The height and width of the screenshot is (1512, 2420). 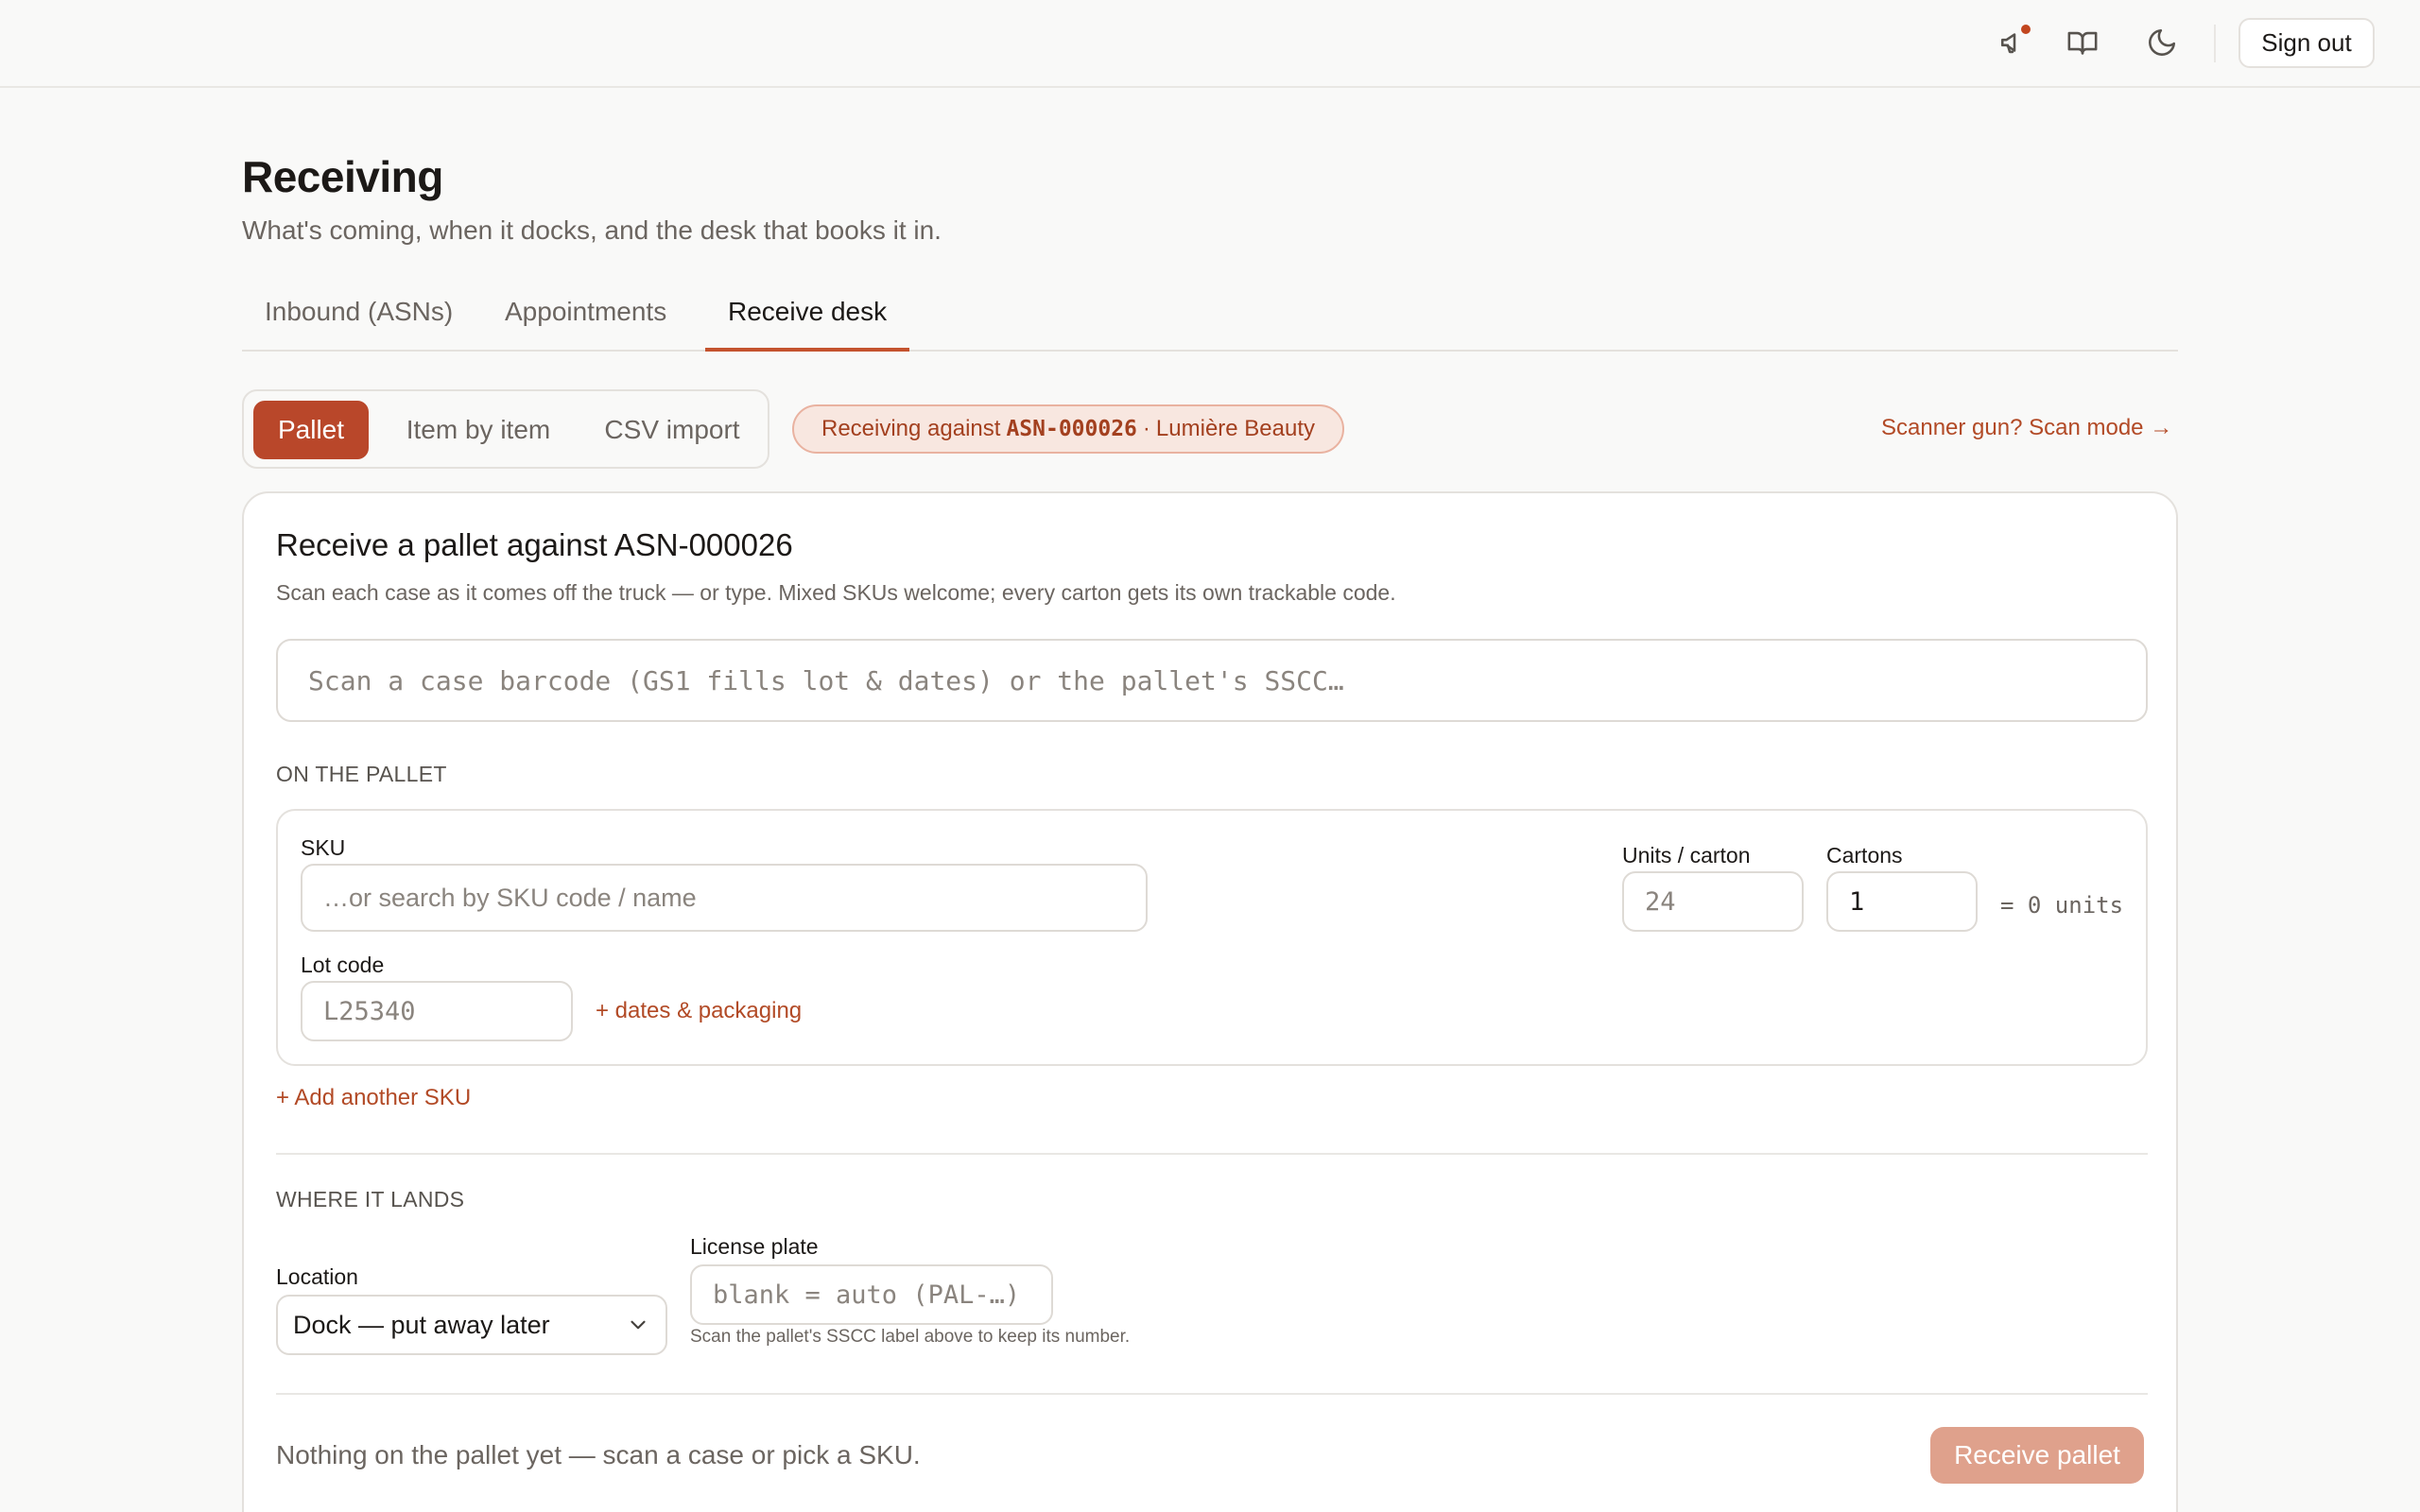 I want to click on footer-divider, so click(x=1212, y=1394).